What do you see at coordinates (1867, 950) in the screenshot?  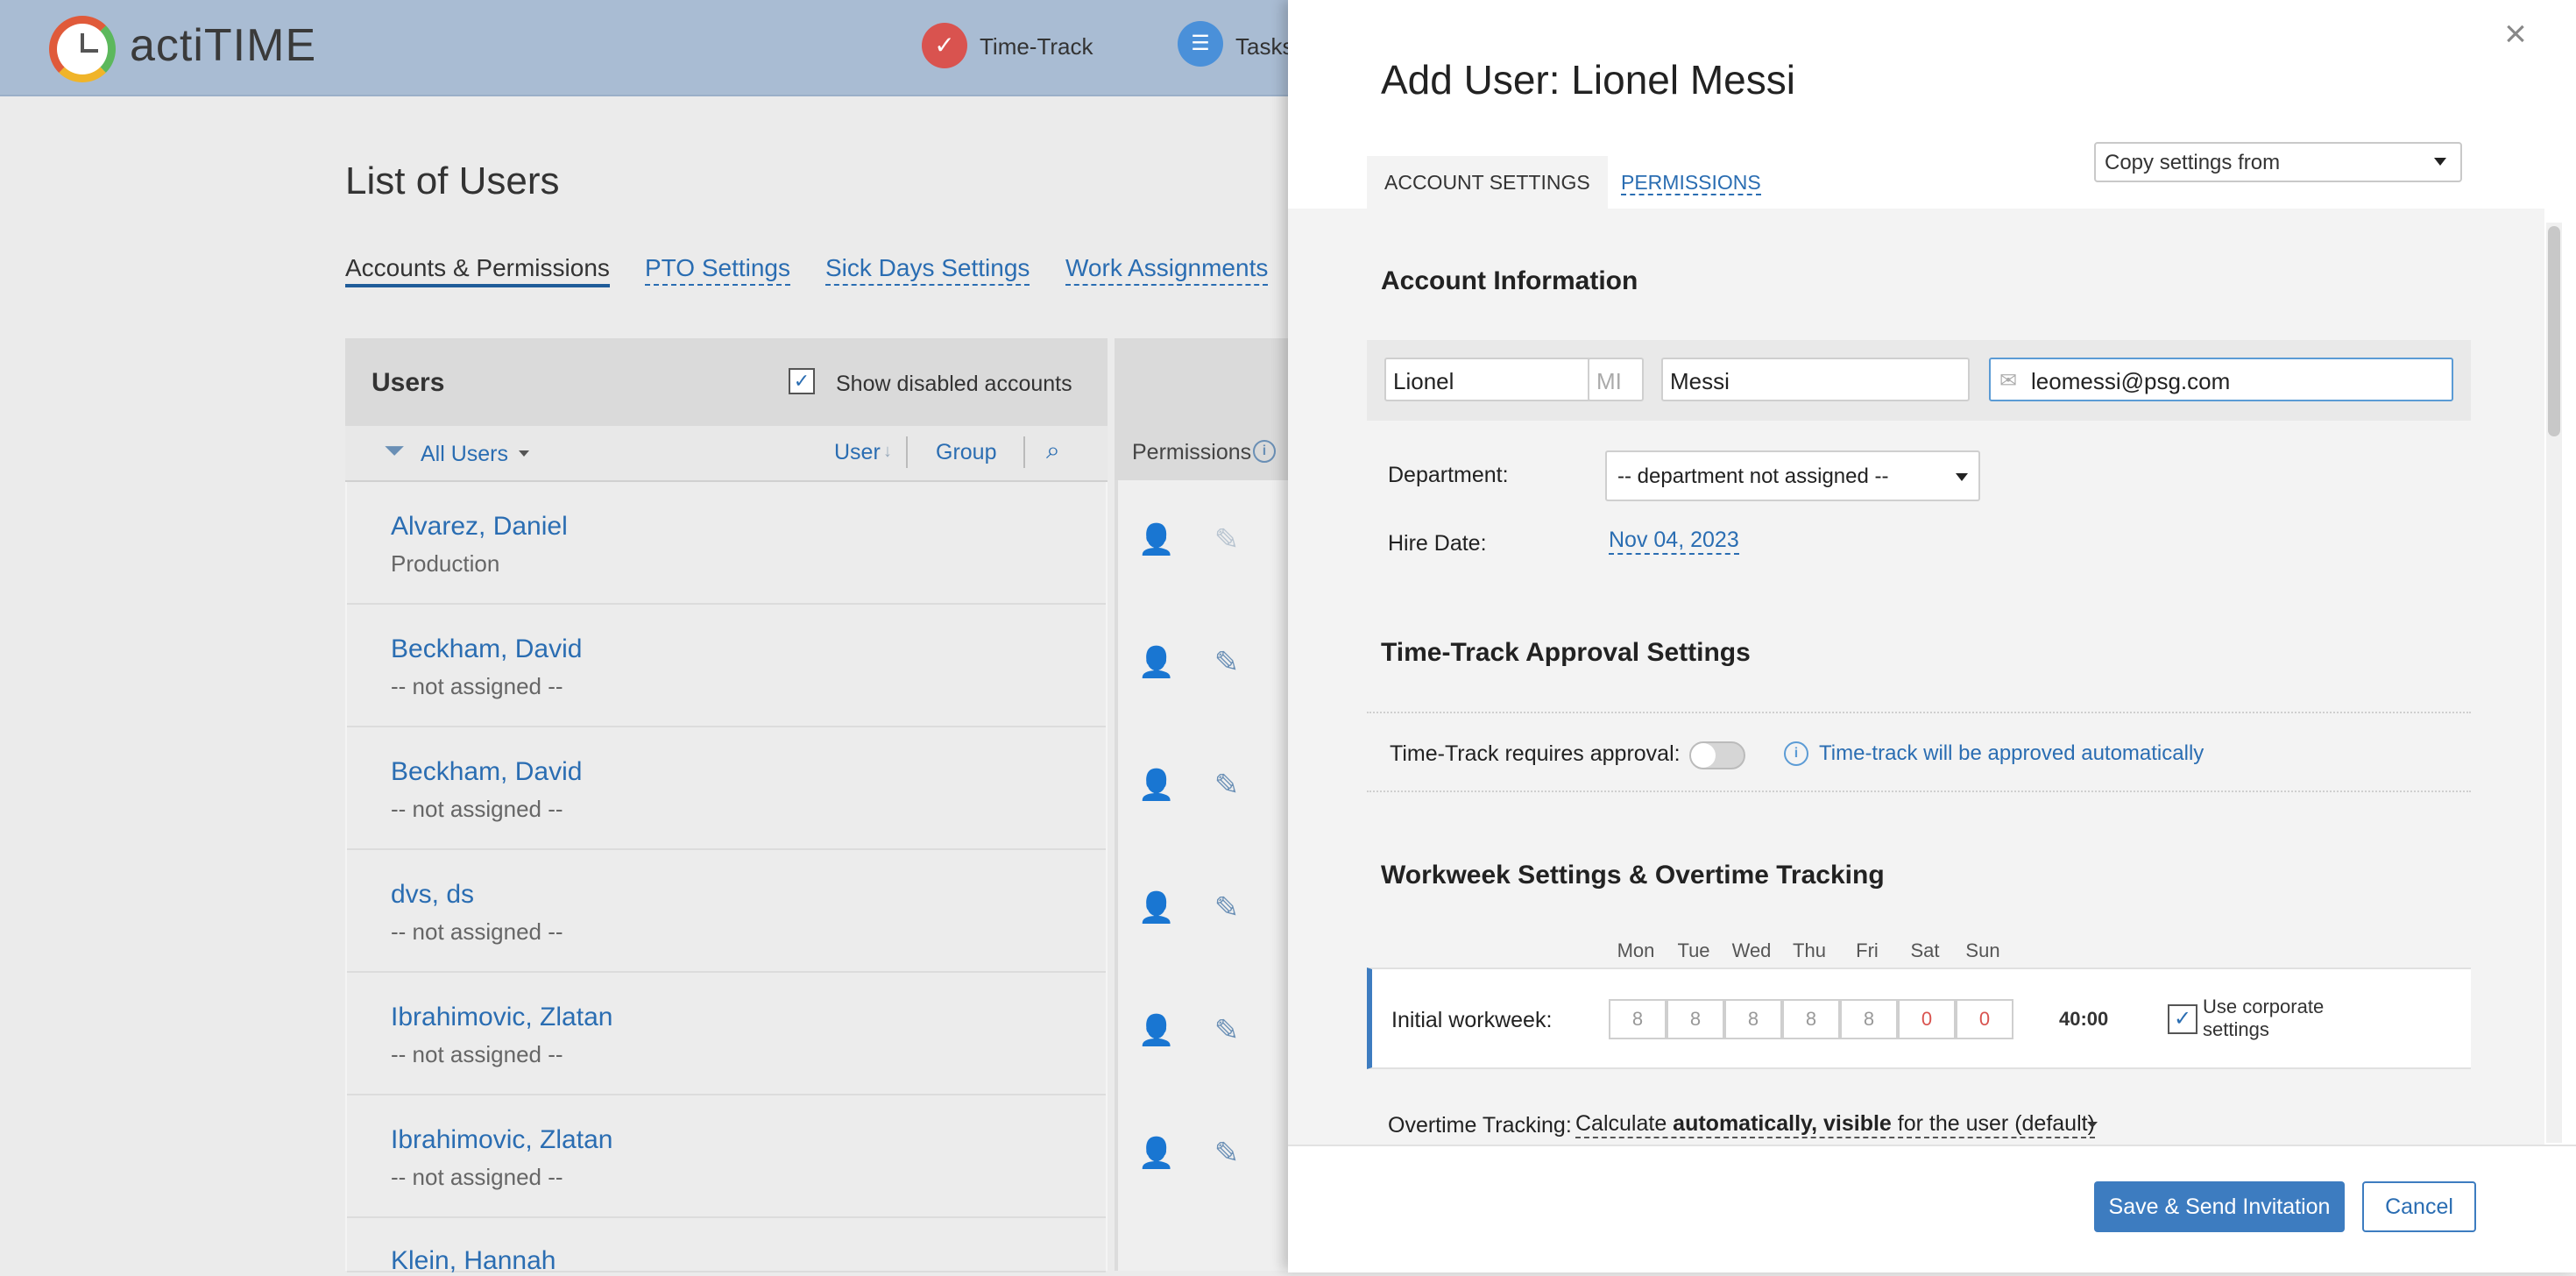 I see `day-label: Fri` at bounding box center [1867, 950].